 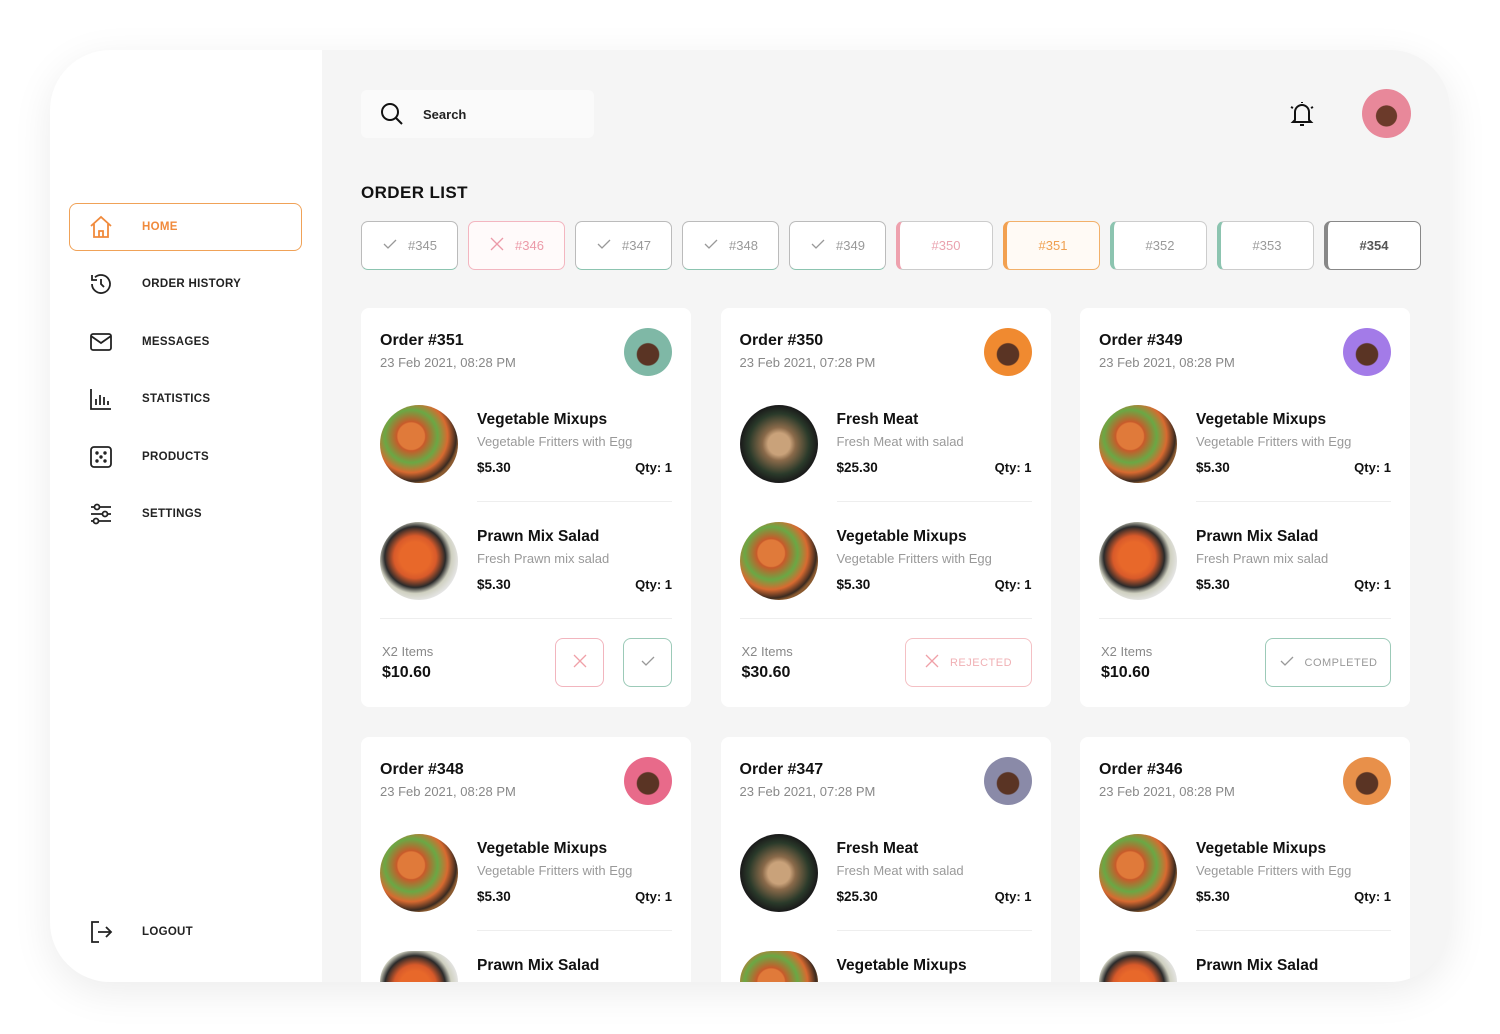 I want to click on search-placeholder: Search, so click(x=445, y=114).